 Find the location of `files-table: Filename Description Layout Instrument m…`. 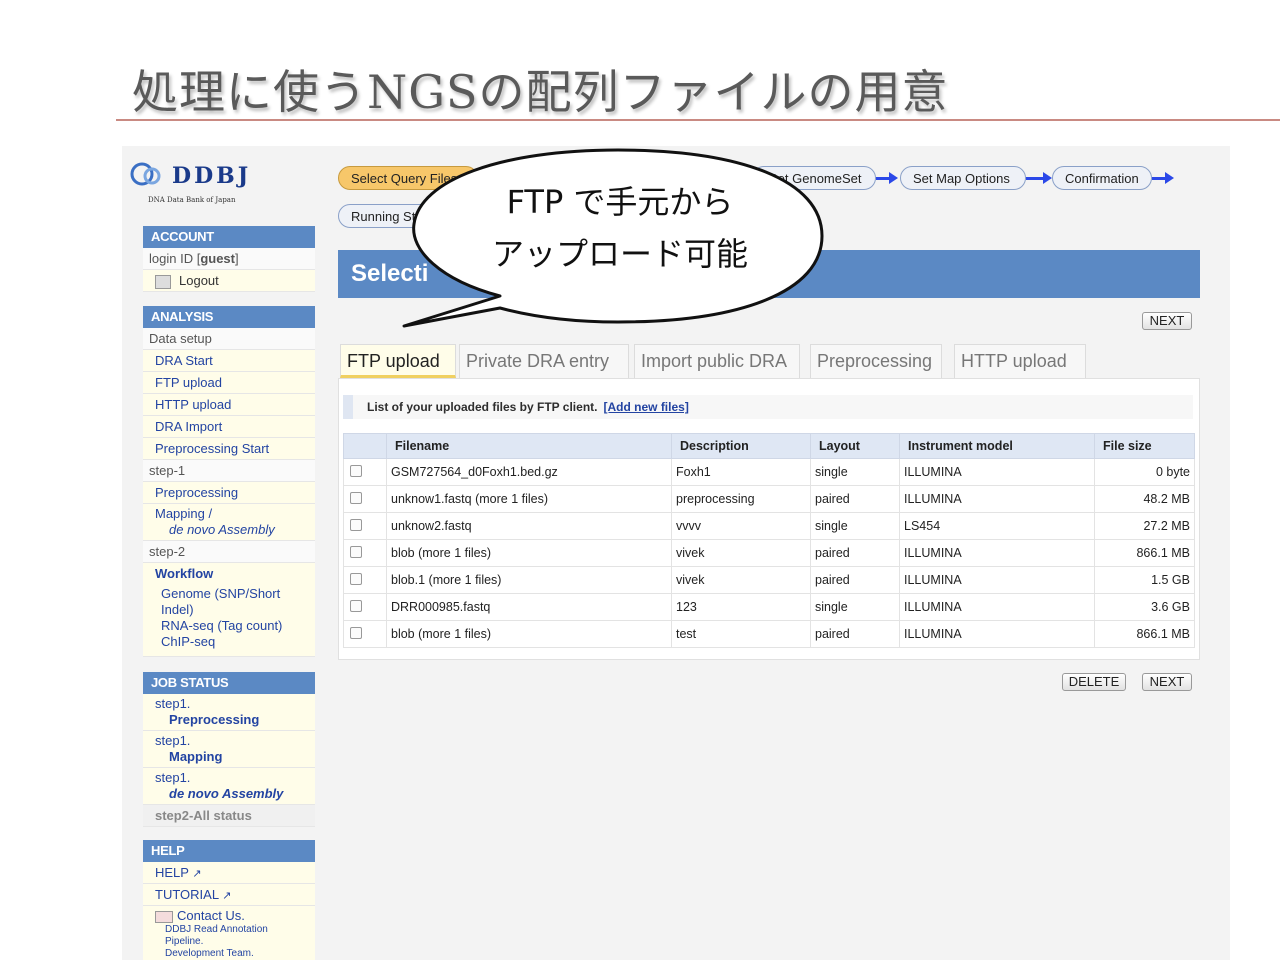

files-table: Filename Description Layout Instrument m… is located at coordinates (769, 540).